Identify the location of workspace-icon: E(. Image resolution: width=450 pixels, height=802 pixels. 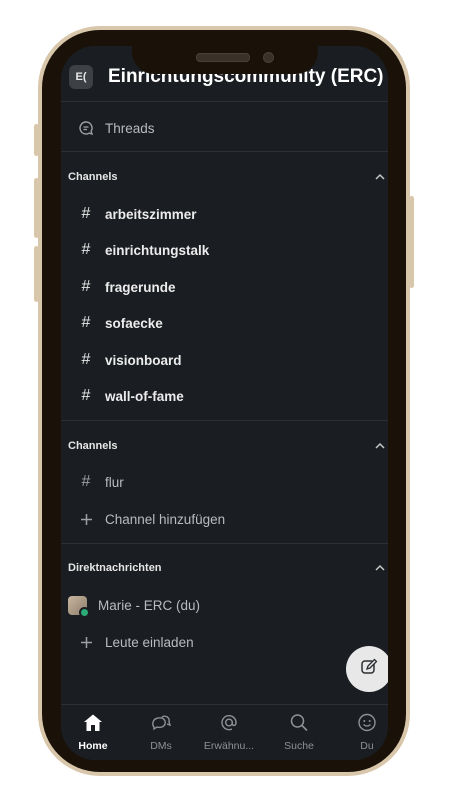
(81, 77).